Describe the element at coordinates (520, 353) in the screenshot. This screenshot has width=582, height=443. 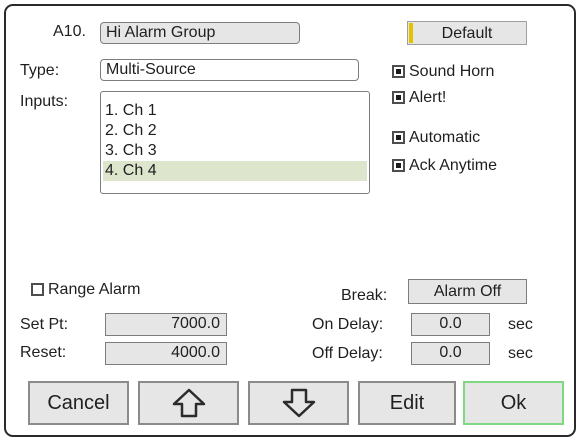
I see `off-delay-unit: sec` at that location.